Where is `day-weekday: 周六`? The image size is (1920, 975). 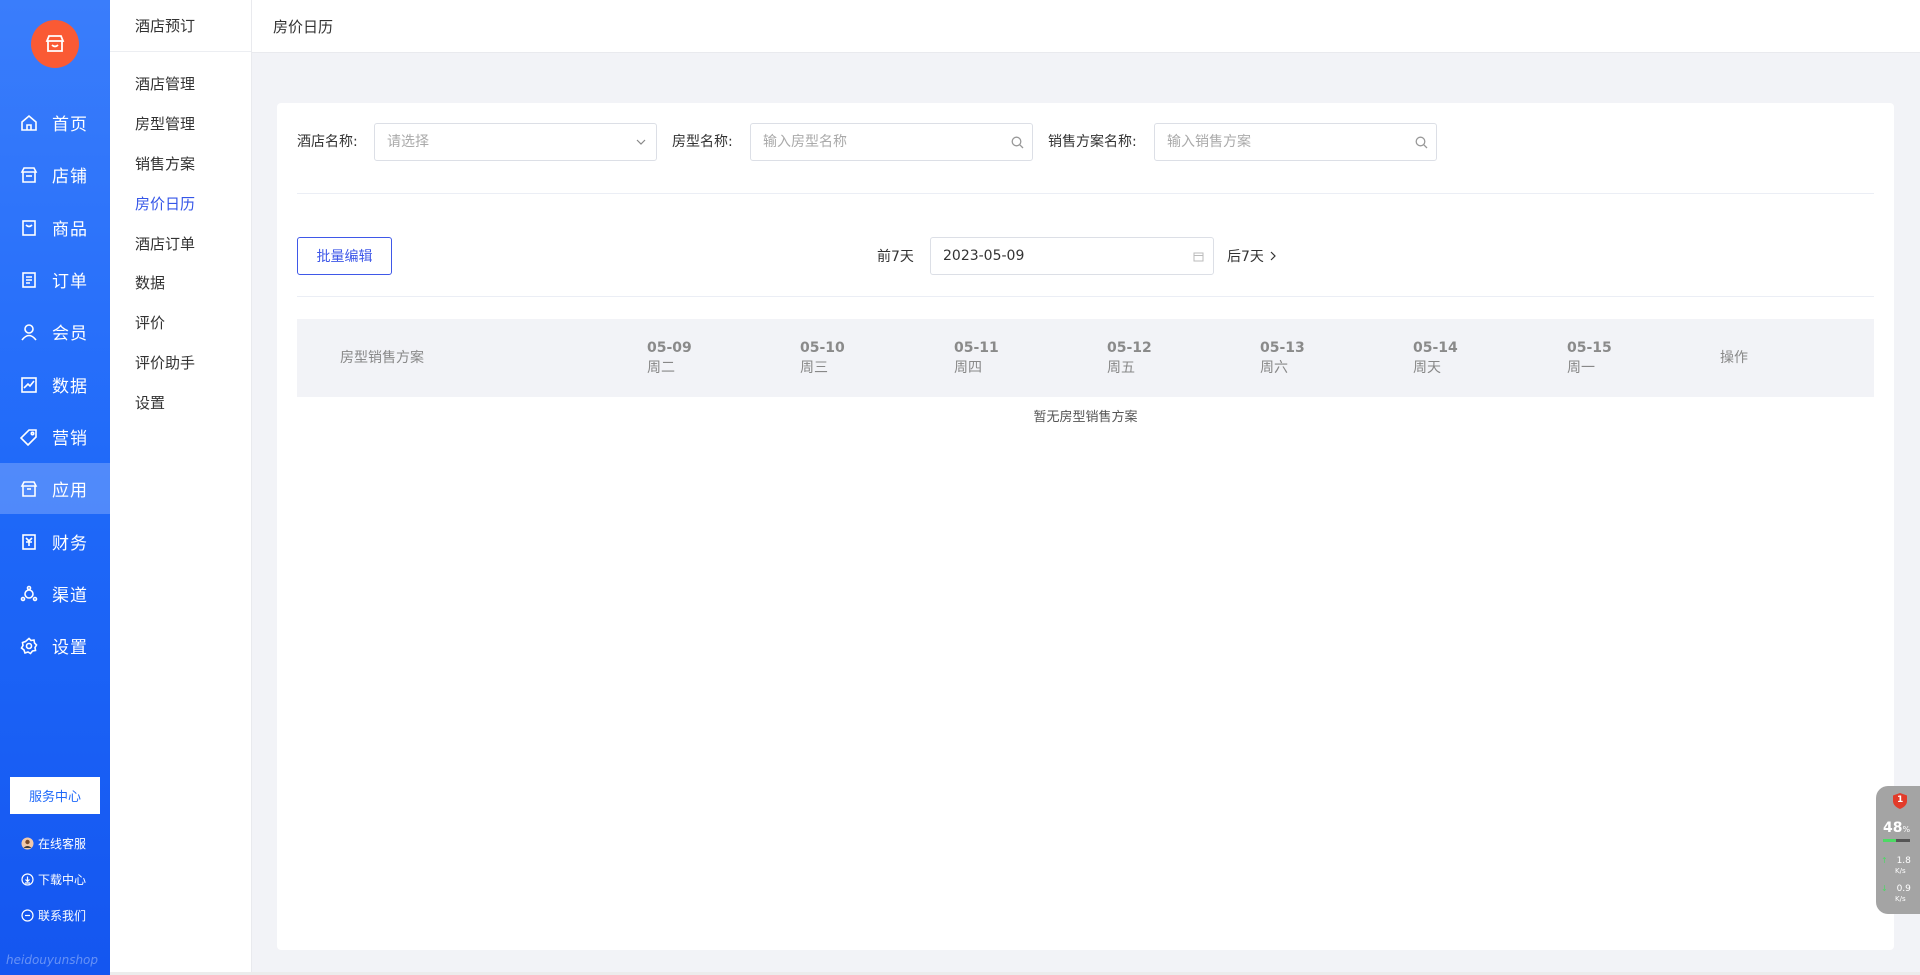
day-weekday: 周六 is located at coordinates (1274, 368).